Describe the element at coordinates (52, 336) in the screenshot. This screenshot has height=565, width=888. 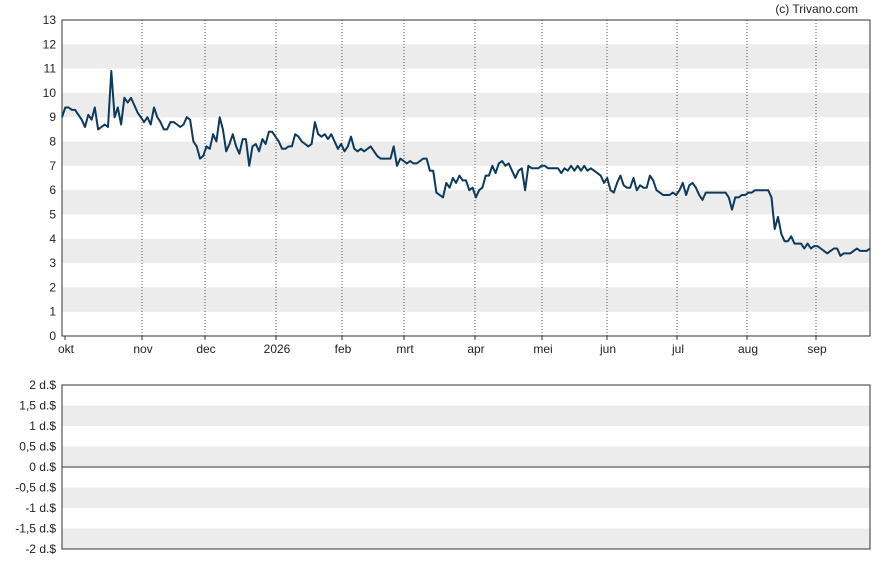
I see `y-tick-label: 0` at that location.